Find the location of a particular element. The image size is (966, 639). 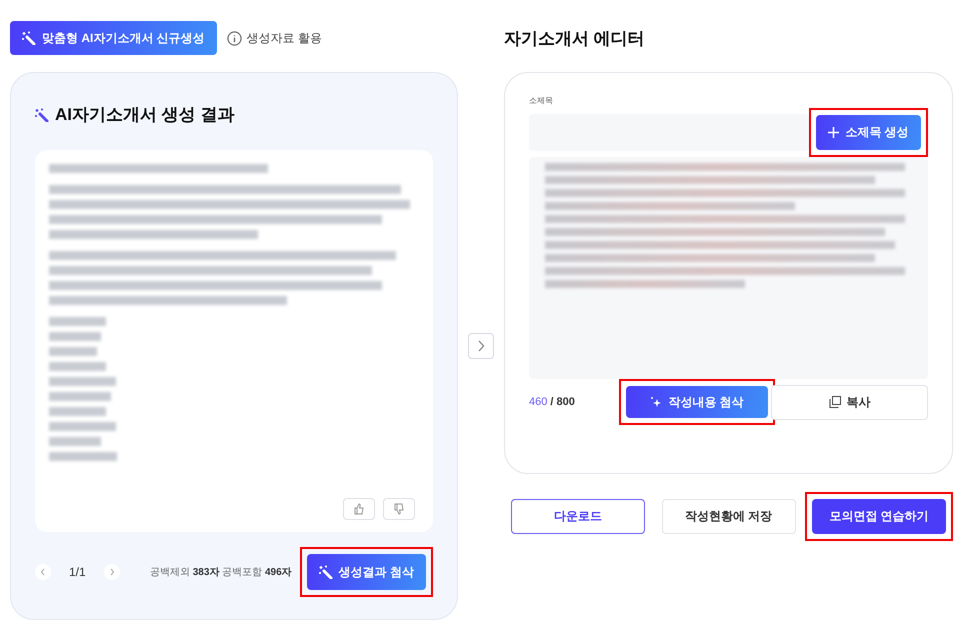

subtitle-label: 소제목 is located at coordinates (541, 100).